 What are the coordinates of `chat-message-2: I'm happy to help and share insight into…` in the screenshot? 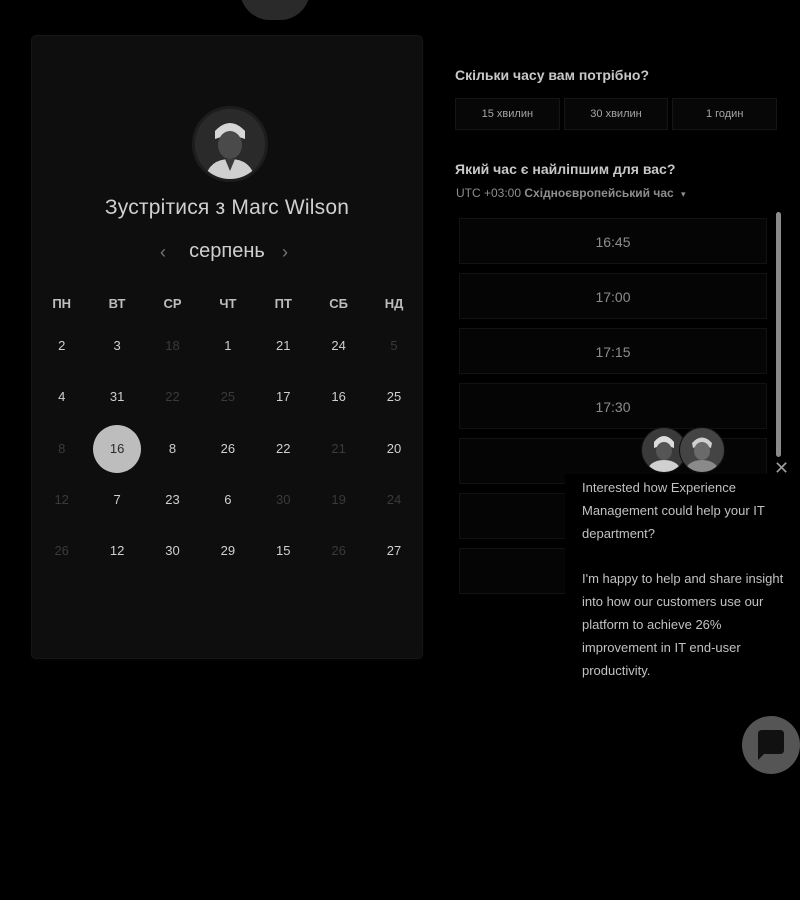 It's located at (683, 624).